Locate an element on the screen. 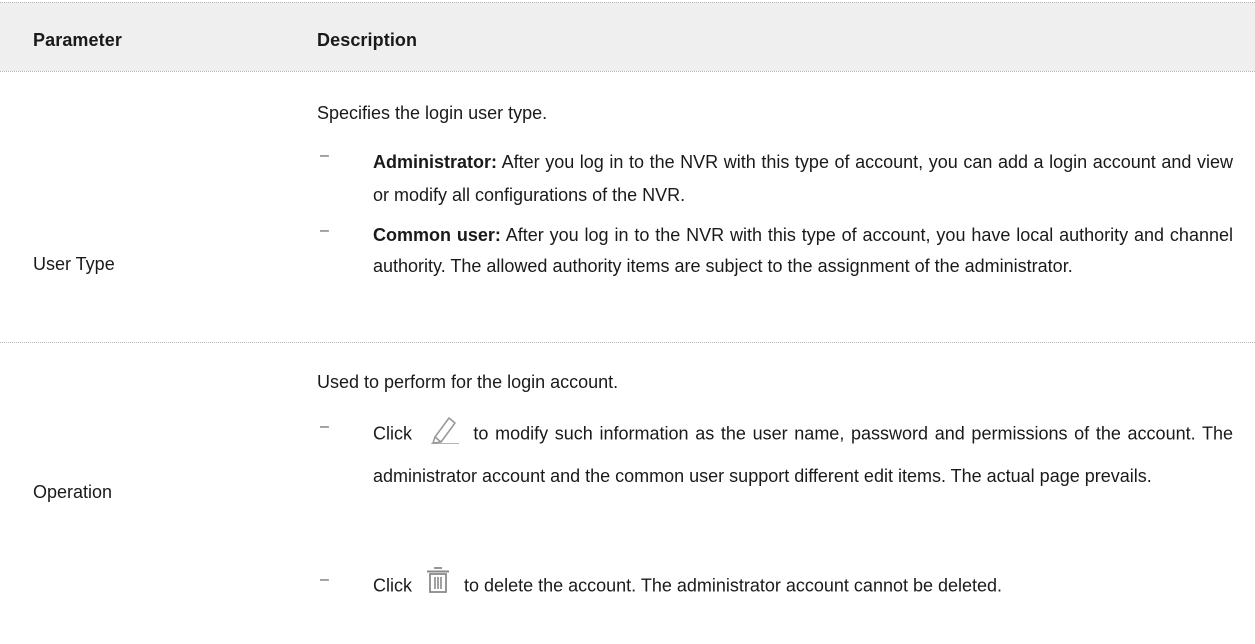 The width and height of the screenshot is (1255, 644). edit-pencil-icon is located at coordinates (443, 434).